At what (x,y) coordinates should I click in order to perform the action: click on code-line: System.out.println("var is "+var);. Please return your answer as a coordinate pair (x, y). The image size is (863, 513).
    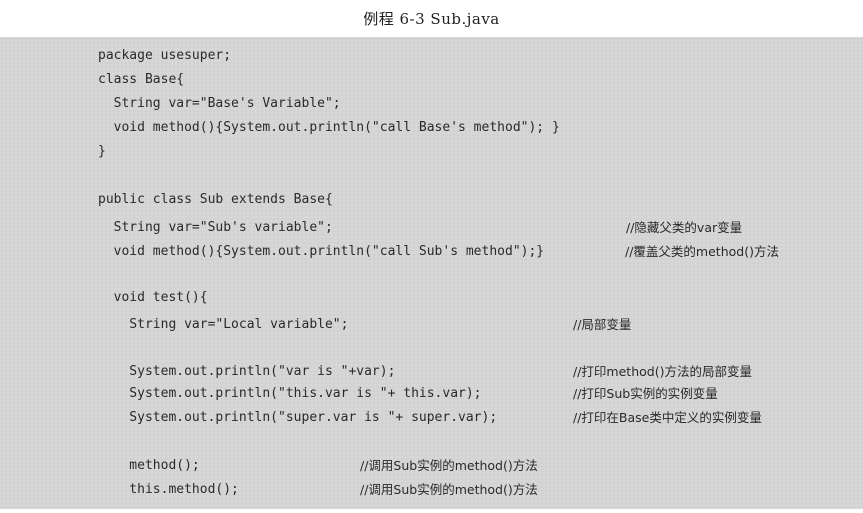
    Looking at the image, I should click on (247, 371).